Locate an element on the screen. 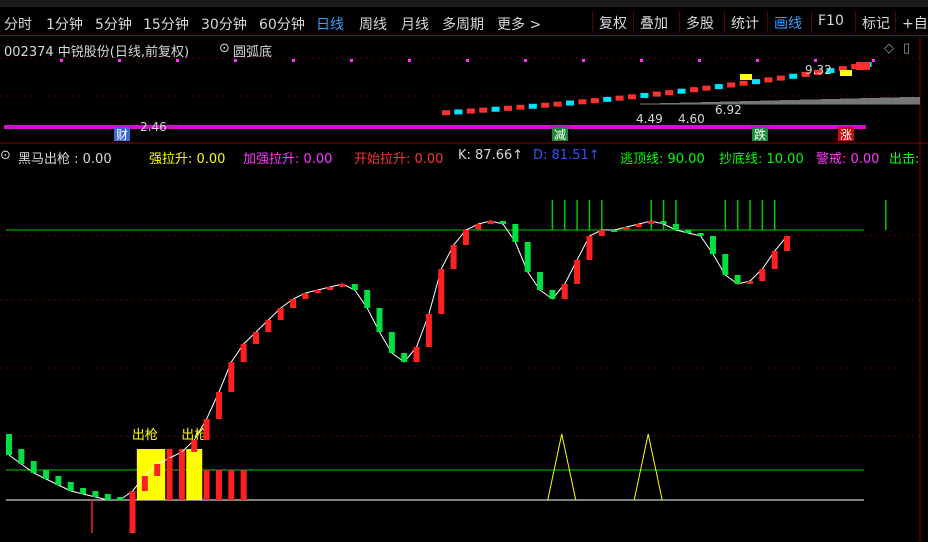 Image resolution: width=928 pixels, height=542 pixels. indicator-param-label: 抄底线: 10.00 is located at coordinates (761, 159).